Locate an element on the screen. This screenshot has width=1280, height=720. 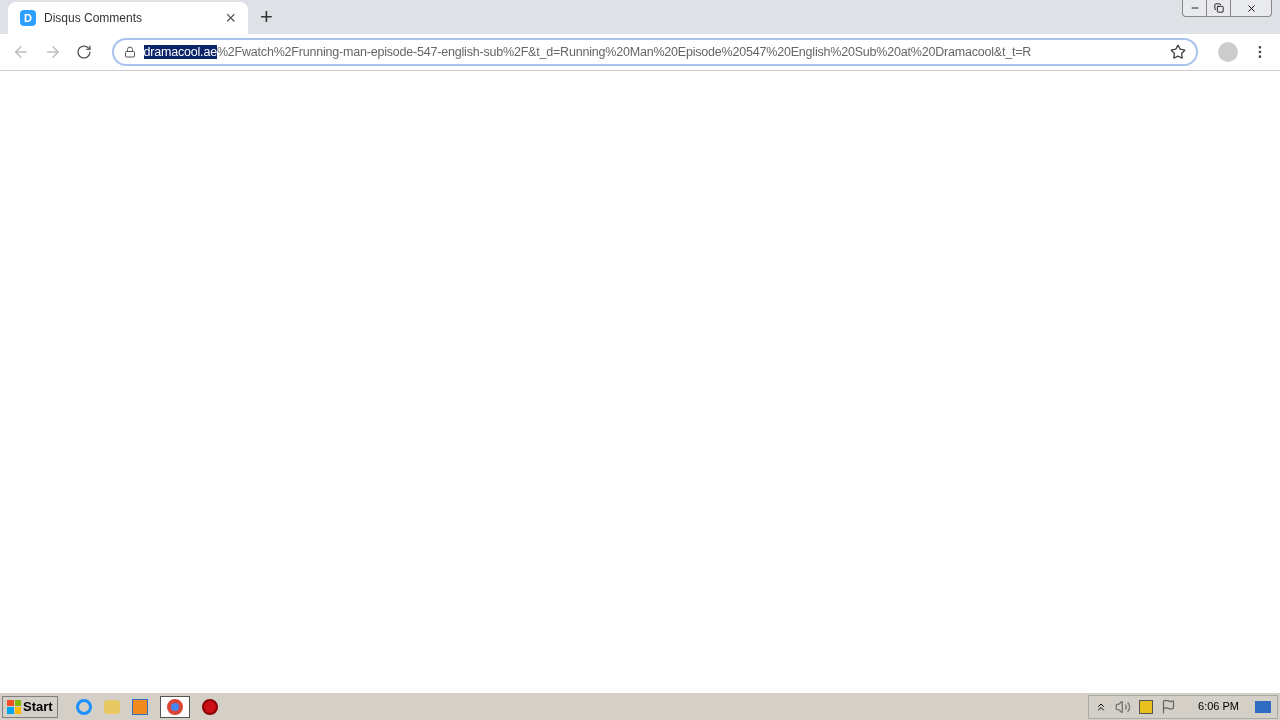
browser-tab: D Disqus Comments × is located at coordinates (128, 18).